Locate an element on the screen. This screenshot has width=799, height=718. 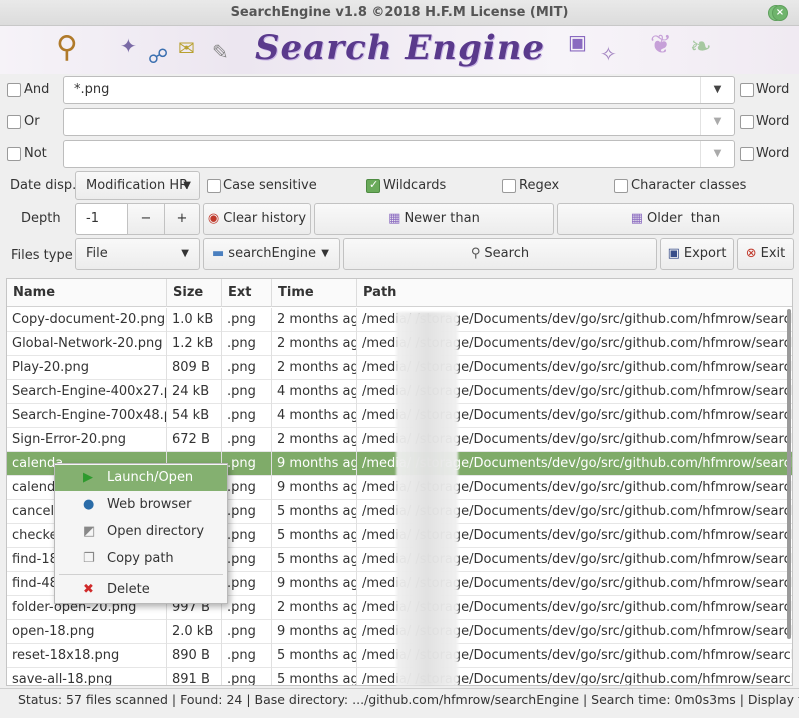
table-cell: reset-18x18.png is located at coordinates (87, 656).